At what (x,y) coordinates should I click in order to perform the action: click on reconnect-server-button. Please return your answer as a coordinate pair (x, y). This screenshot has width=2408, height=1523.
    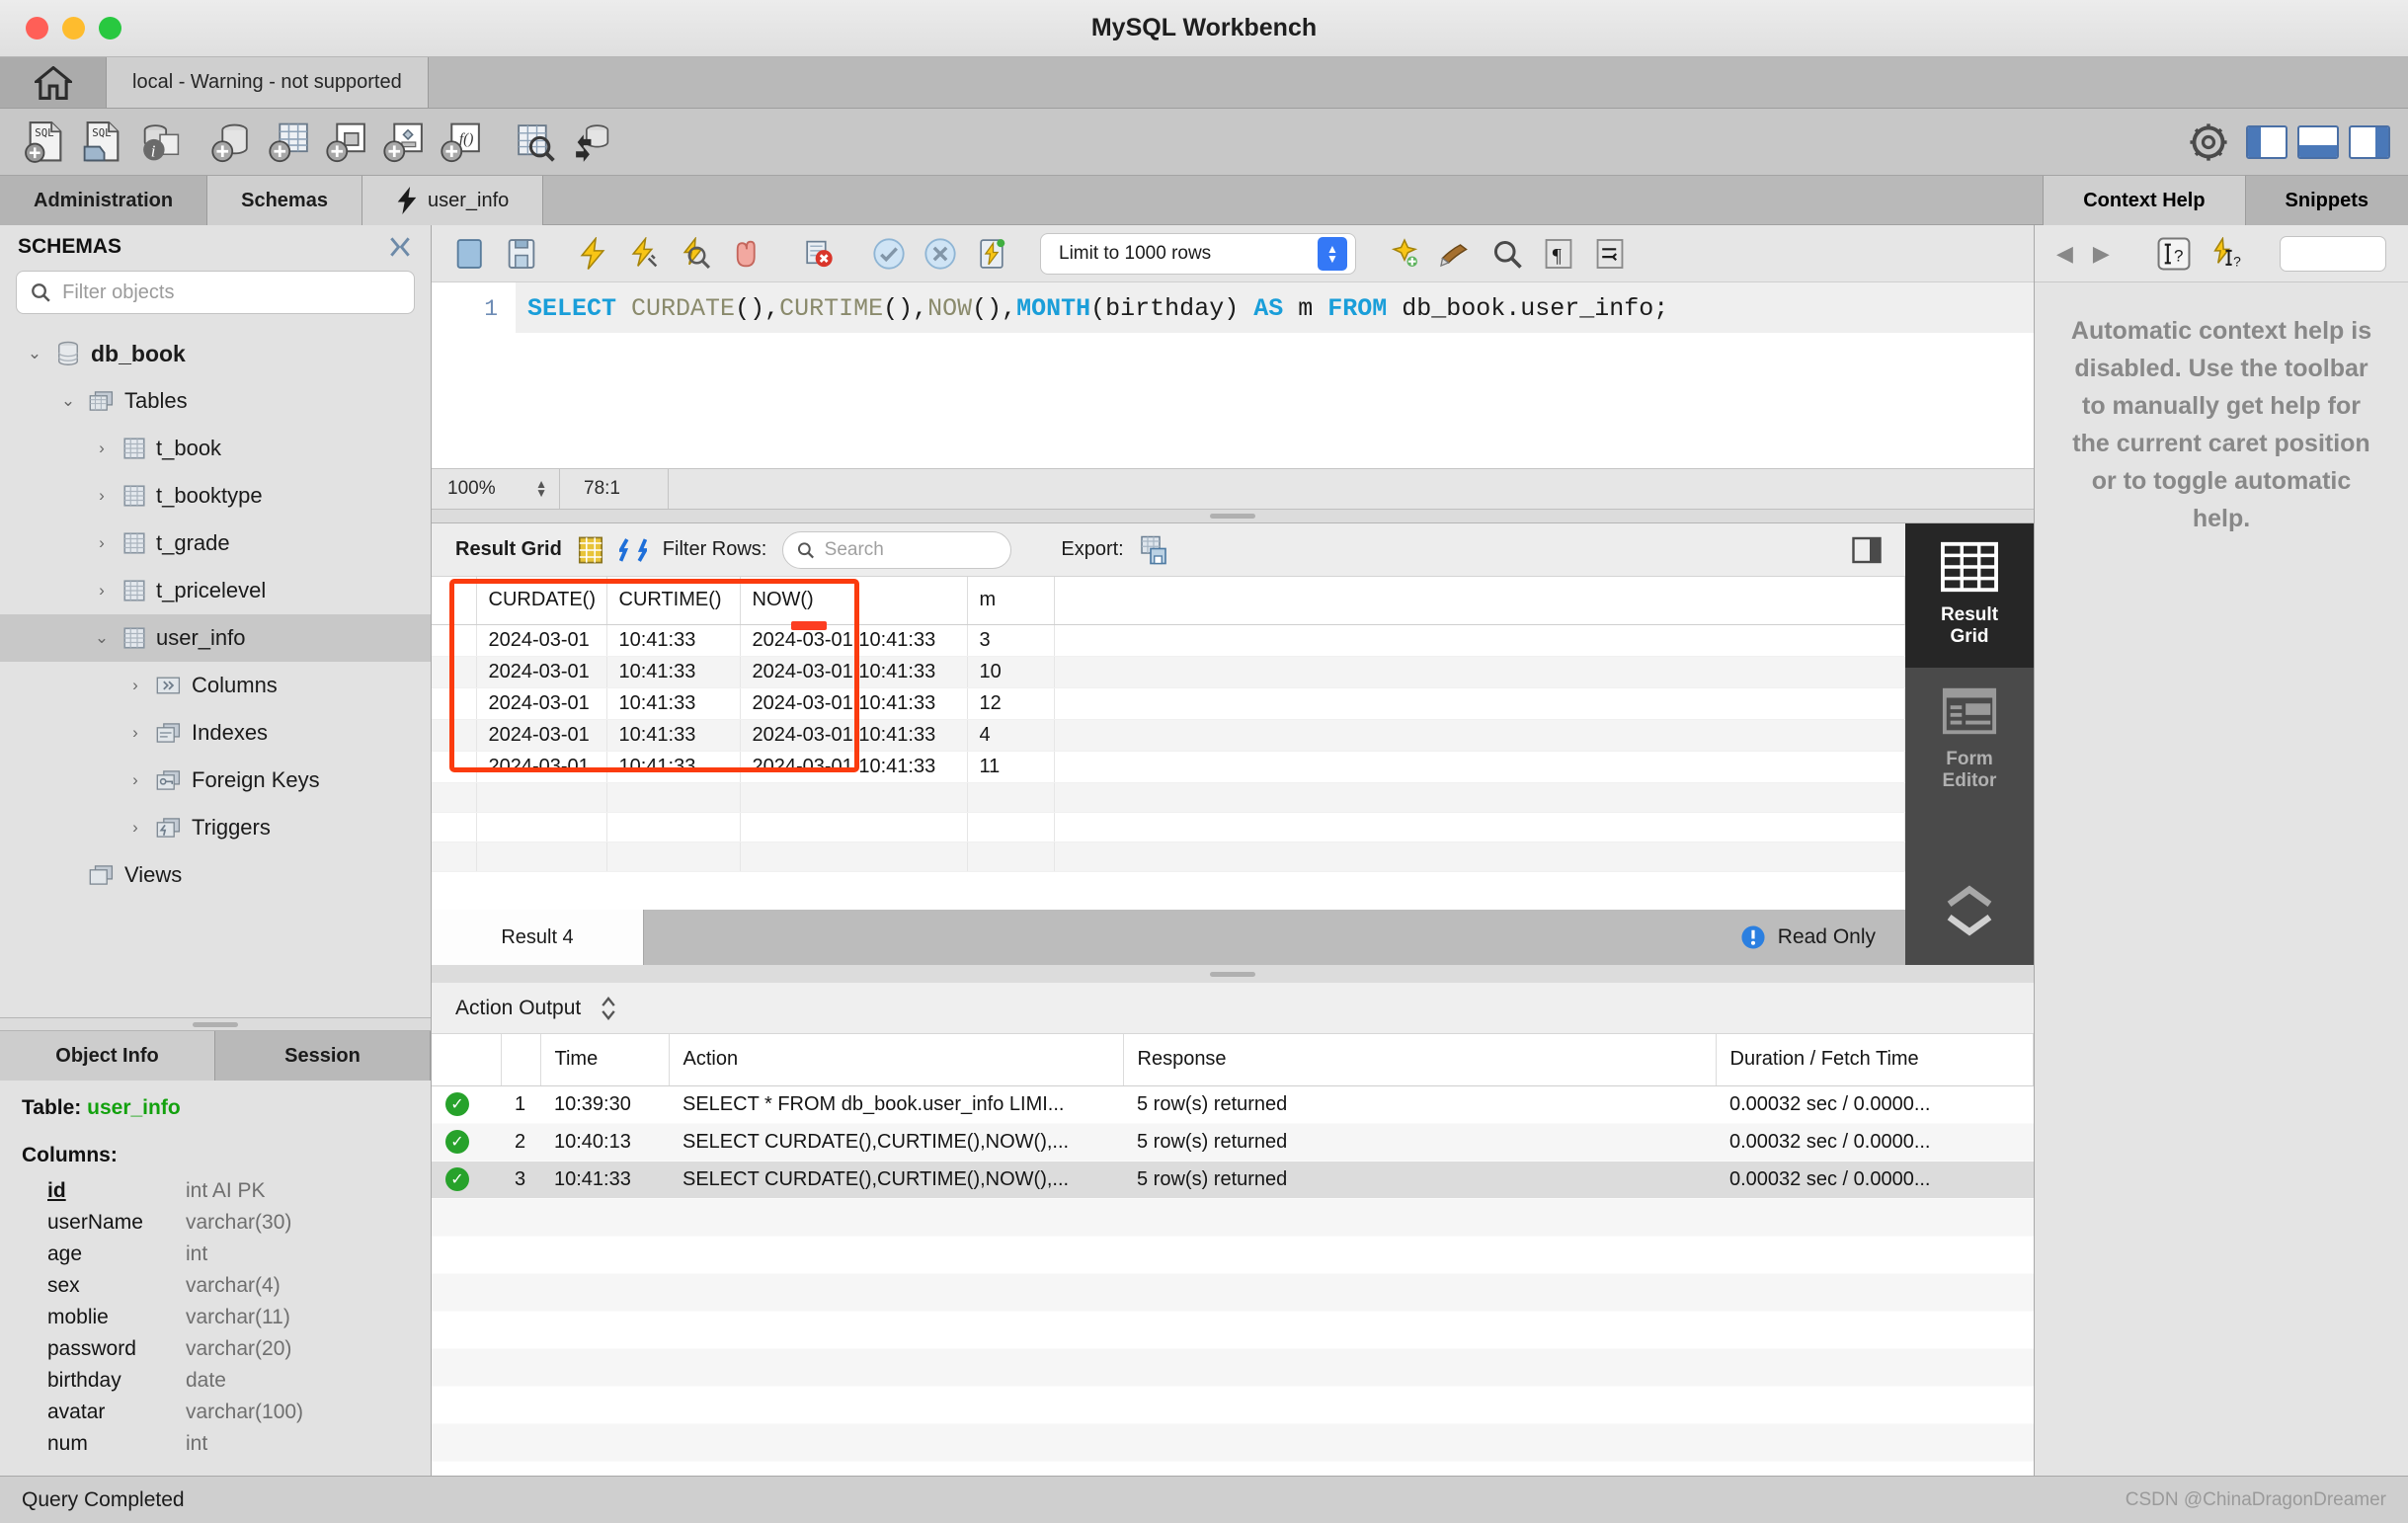
    Looking at the image, I should click on (592, 142).